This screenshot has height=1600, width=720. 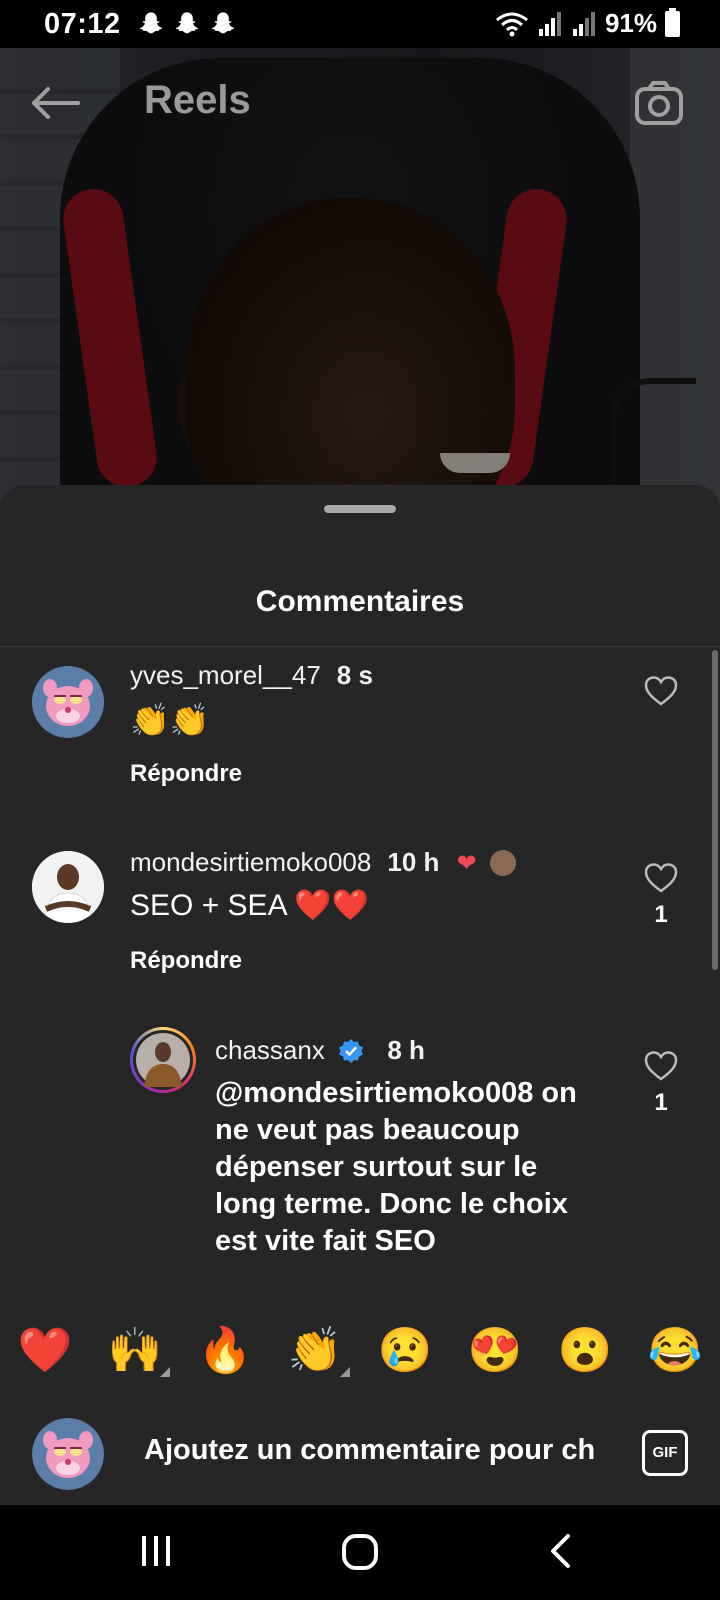 I want to click on comment-header: chassanx 8 h, so click(x=320, y=1050).